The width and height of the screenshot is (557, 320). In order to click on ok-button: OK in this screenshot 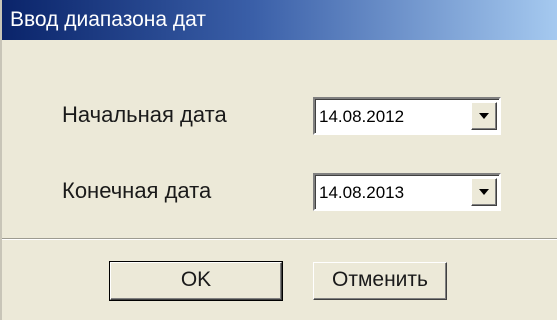, I will do `click(196, 281)`.